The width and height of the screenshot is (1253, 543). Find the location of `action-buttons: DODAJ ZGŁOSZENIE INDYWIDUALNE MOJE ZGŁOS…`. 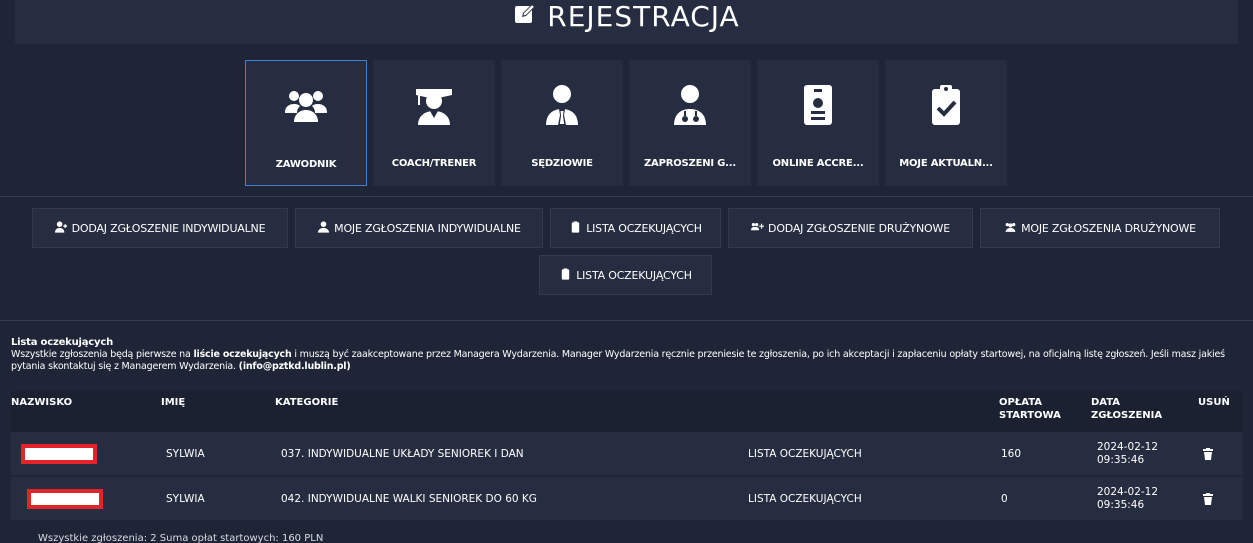

action-buttons: DODAJ ZGŁOSZENIE INDYWIDUALNE MOJE ZGŁOS… is located at coordinates (626, 228).